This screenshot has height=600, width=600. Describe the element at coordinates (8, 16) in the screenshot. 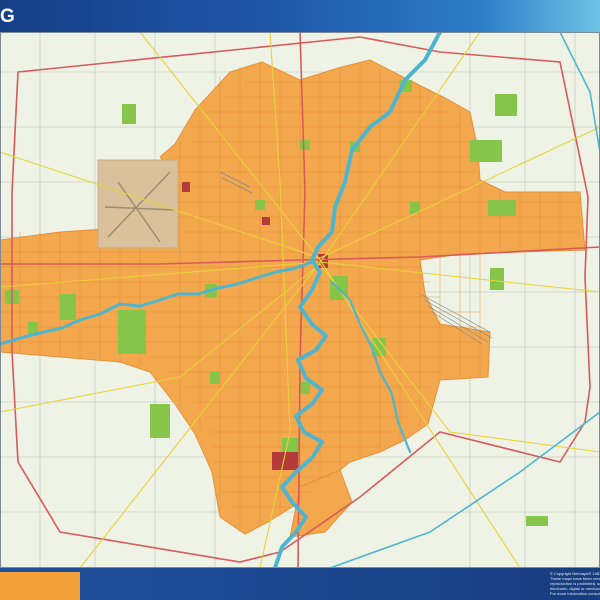

I see `city-title: G` at that location.